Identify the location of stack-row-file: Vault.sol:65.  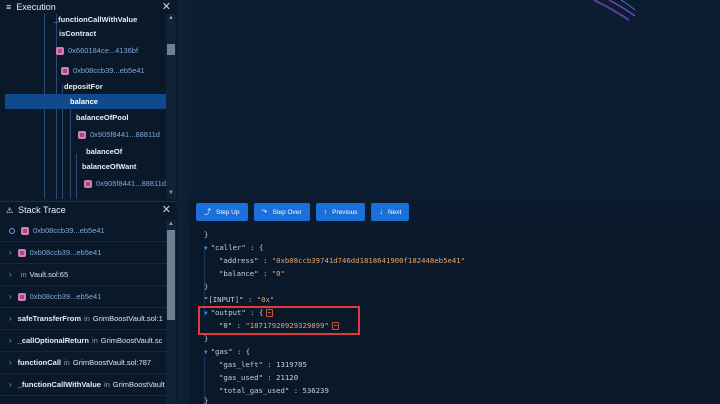
(49, 274).